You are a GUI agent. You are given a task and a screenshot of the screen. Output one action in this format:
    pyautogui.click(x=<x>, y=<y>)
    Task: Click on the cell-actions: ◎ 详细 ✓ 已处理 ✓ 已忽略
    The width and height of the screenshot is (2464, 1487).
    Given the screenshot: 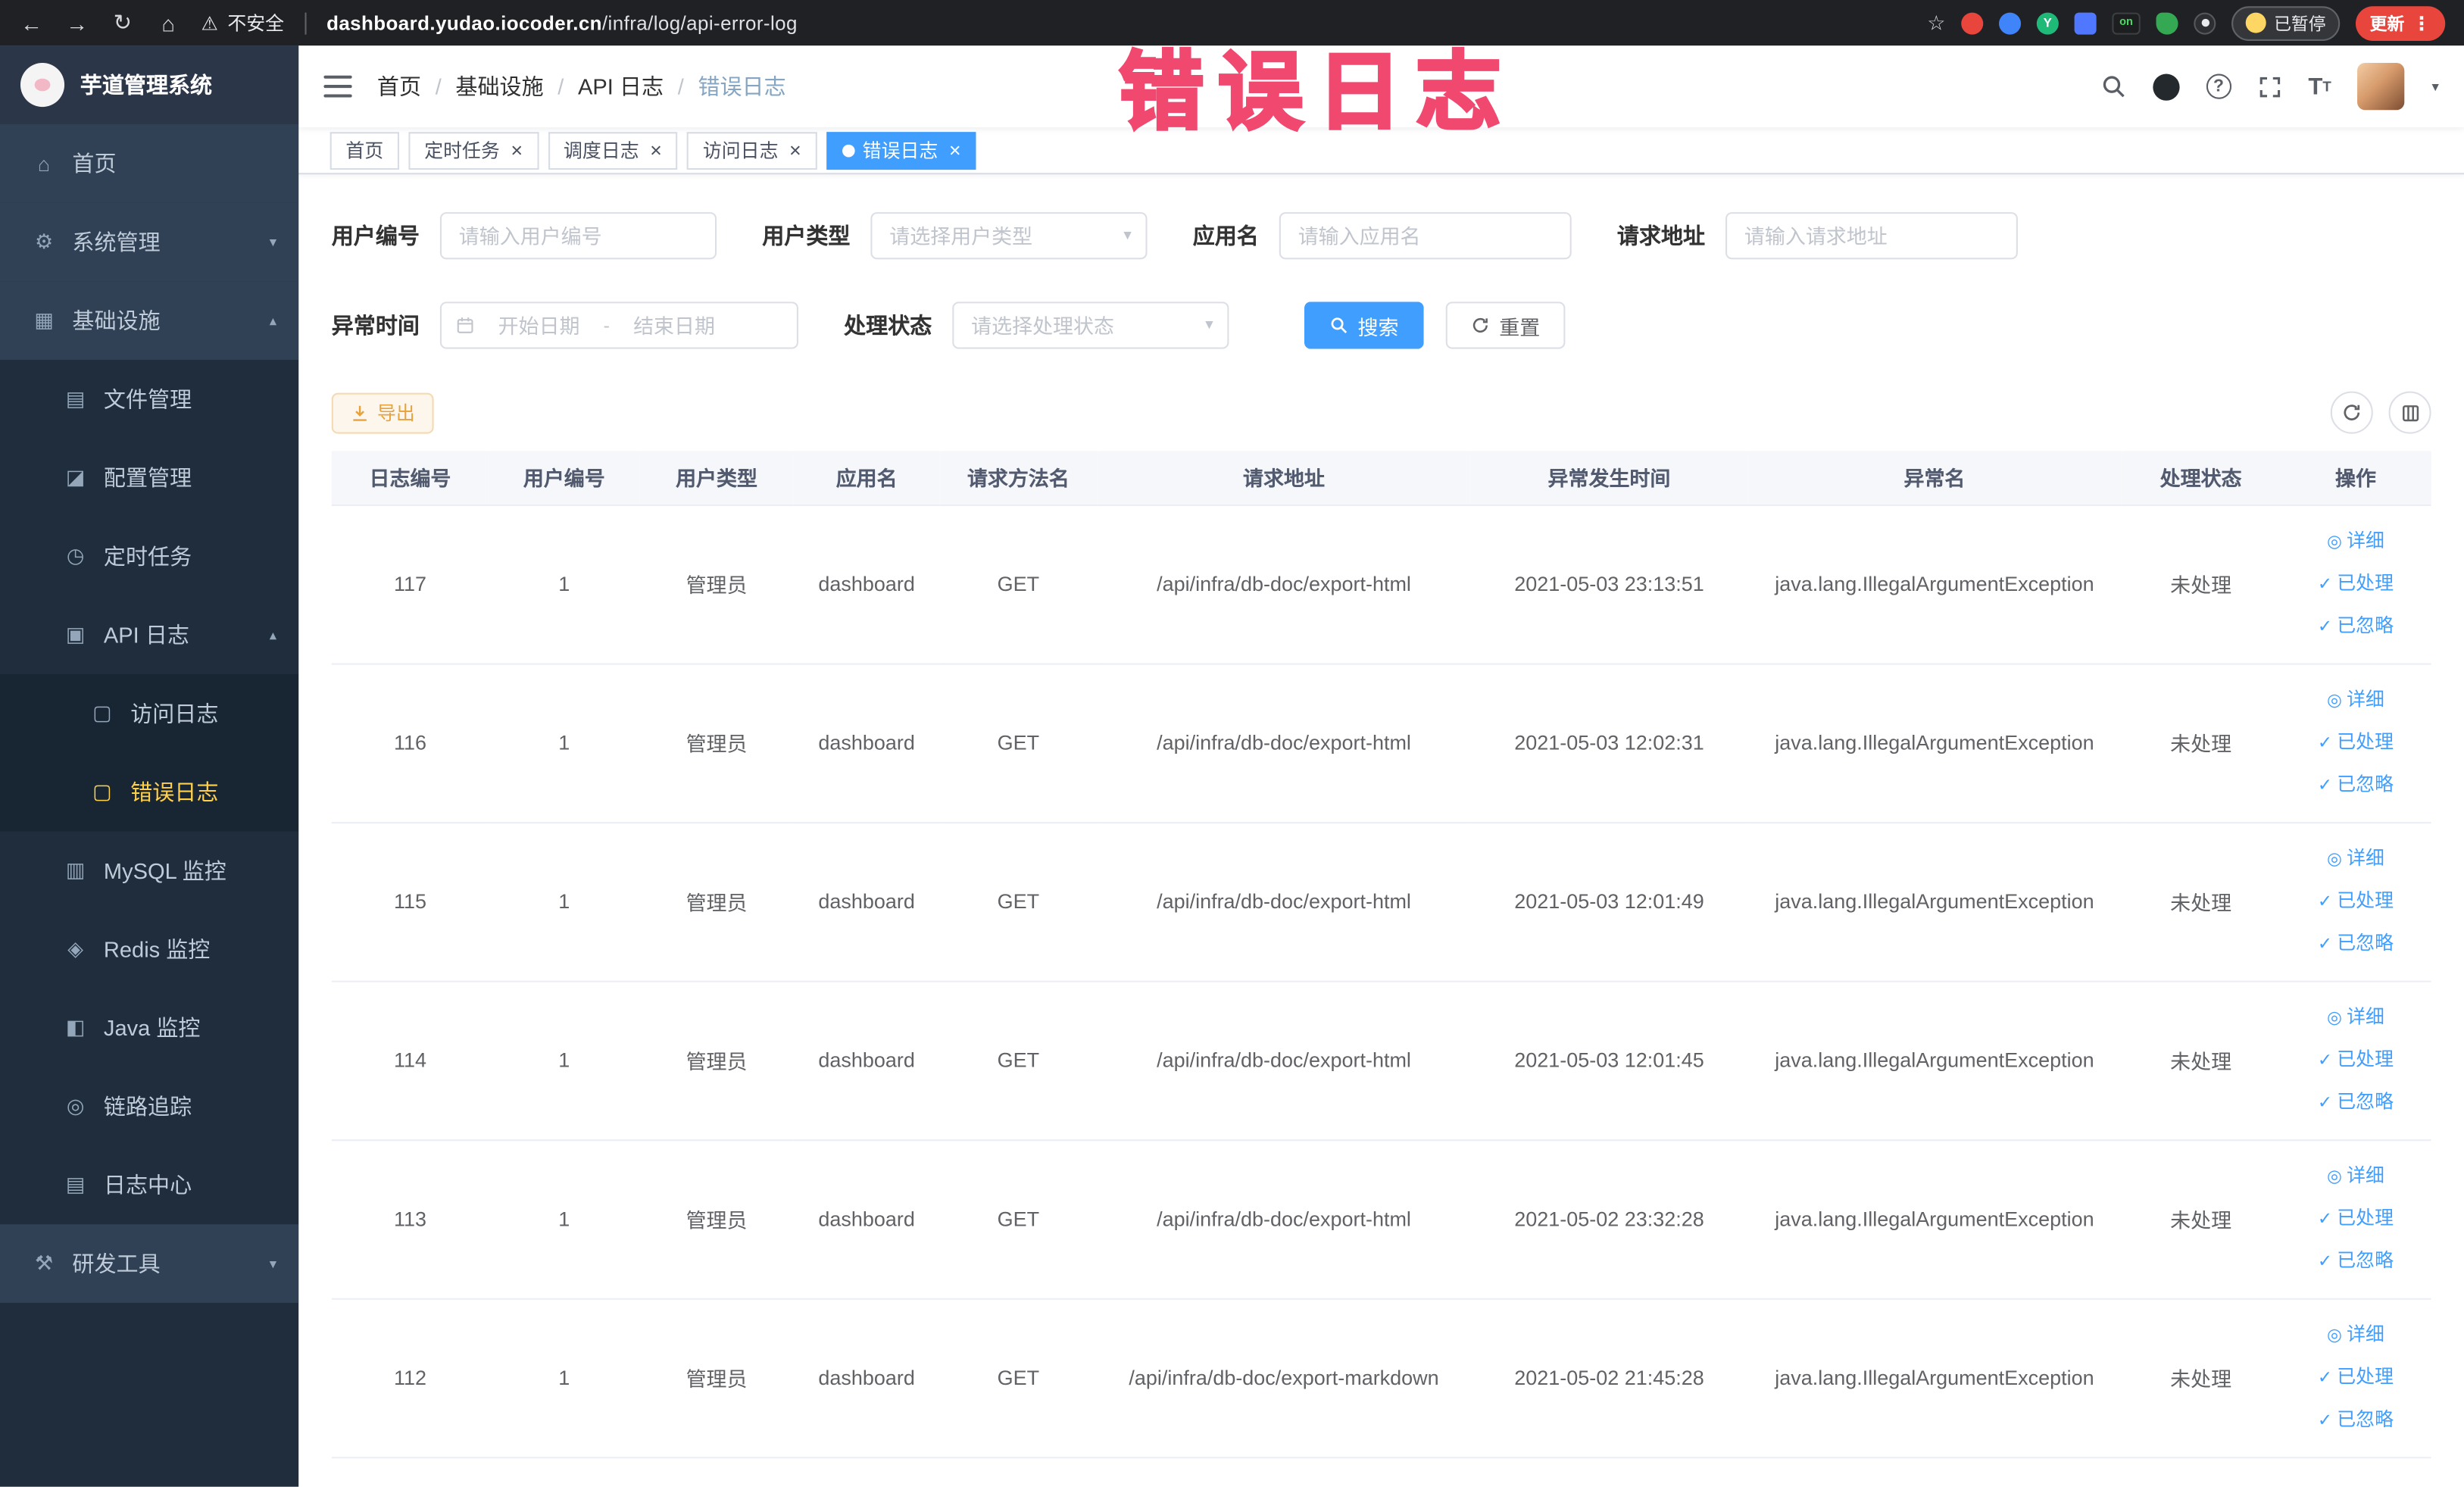 What is the action you would take?
    pyautogui.click(x=2355, y=902)
    